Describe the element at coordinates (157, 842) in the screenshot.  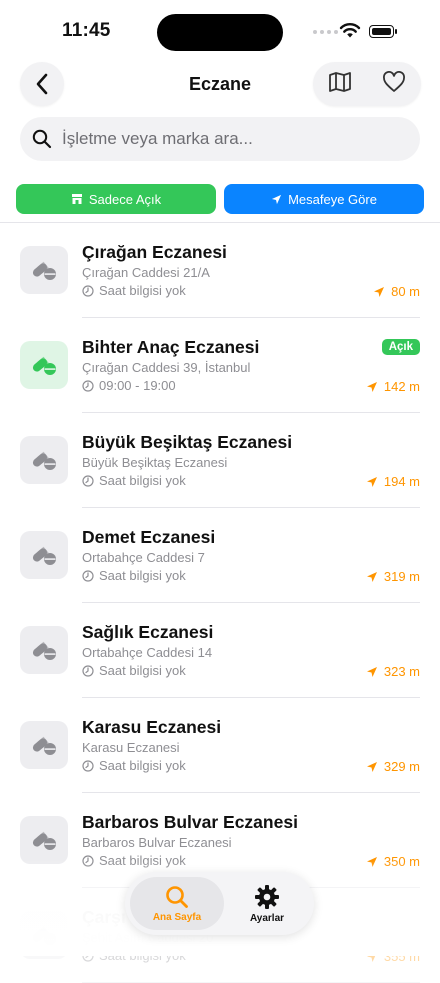
I see `pharmacy-address: Barbaros Bulvar Eczanesi` at that location.